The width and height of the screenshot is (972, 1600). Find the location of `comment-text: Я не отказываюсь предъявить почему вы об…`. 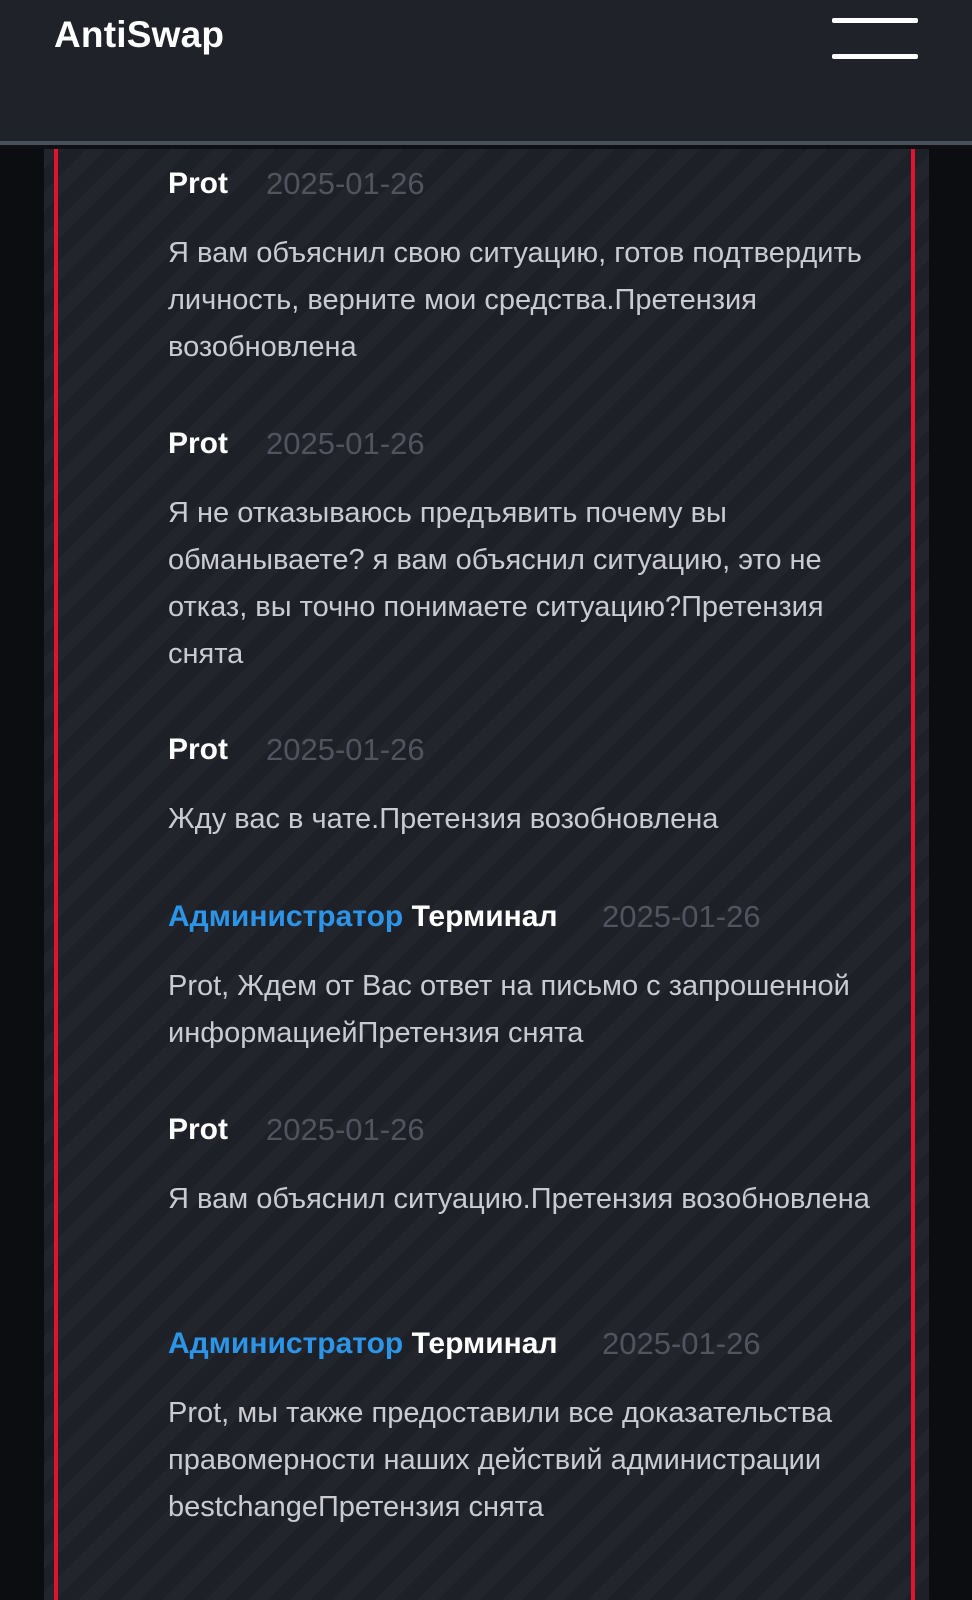

comment-text: Я не отказываюсь предъявить почему вы об… is located at coordinates (496, 583).